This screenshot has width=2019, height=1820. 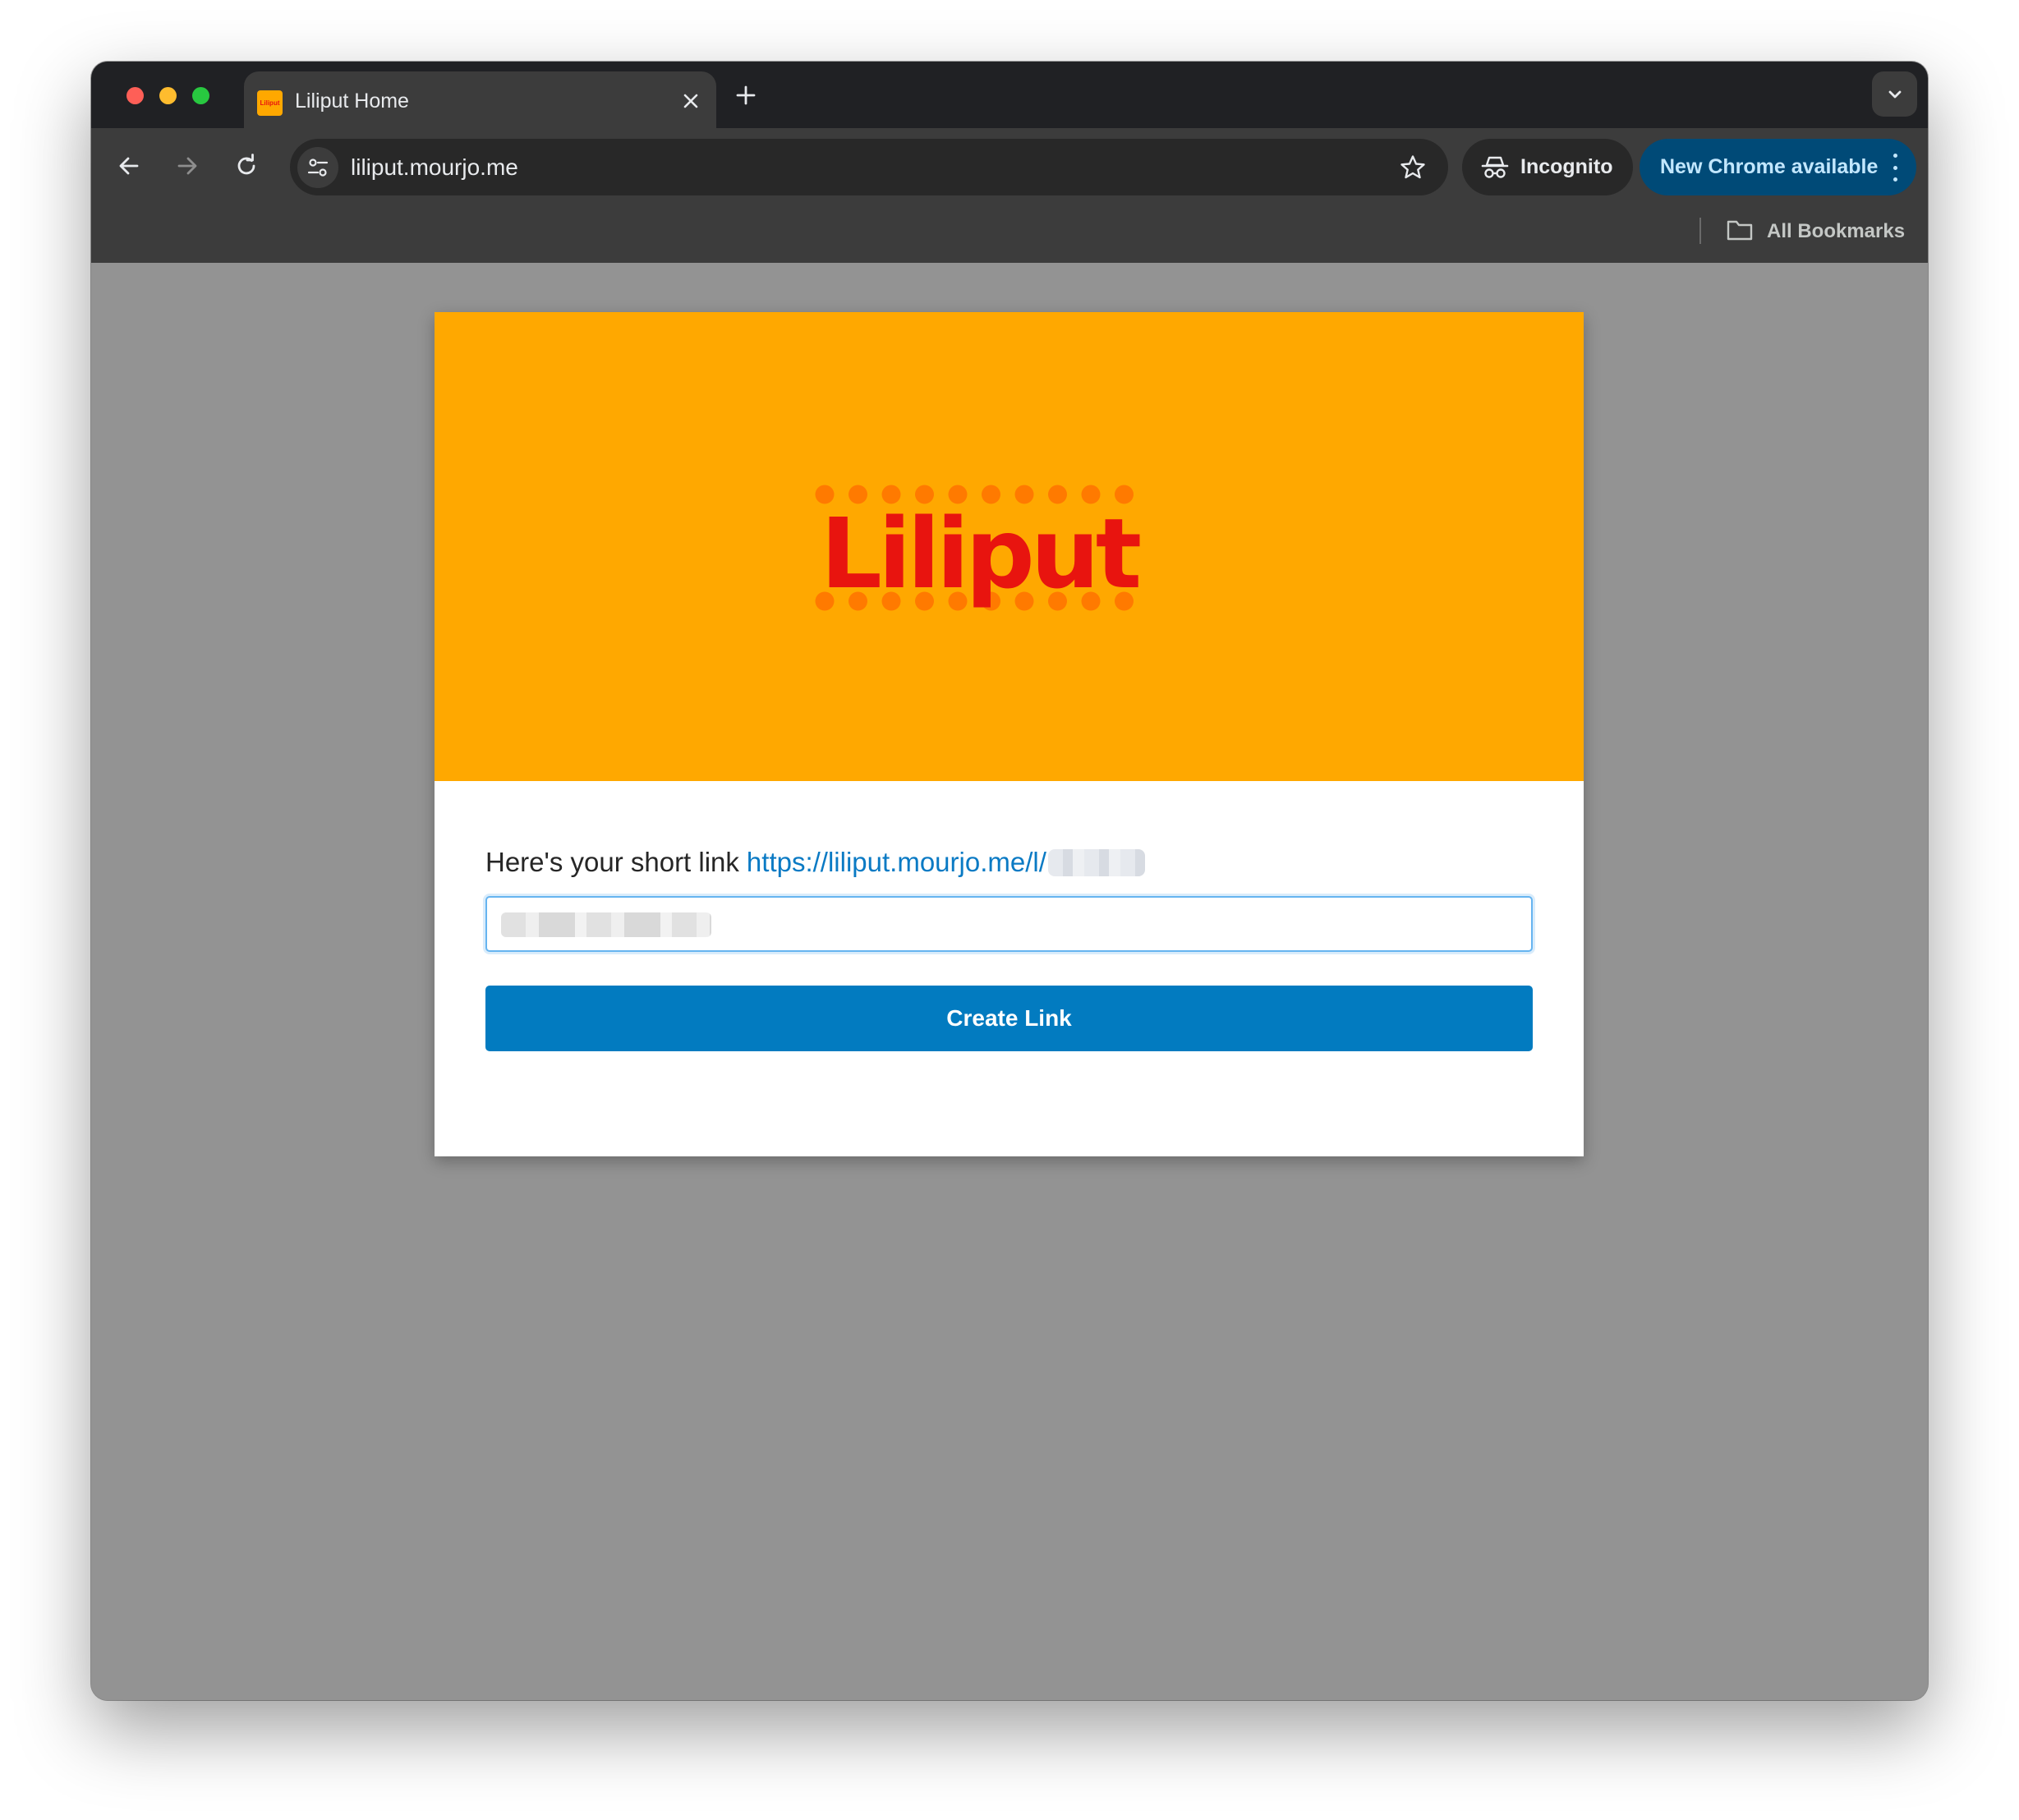 I want to click on folder-icon, so click(x=1740, y=232).